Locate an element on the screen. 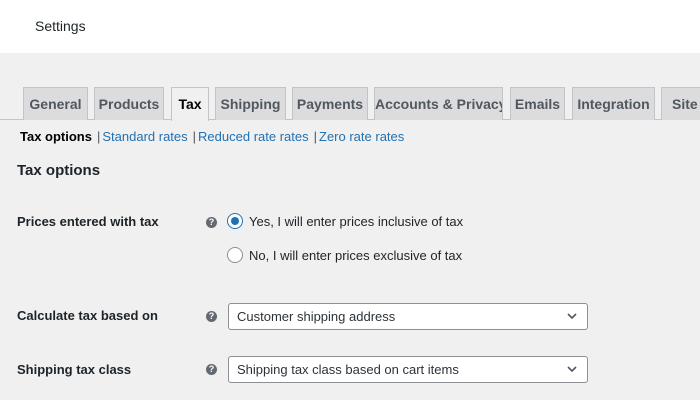  shipping-tax-class-select: Shipping tax class based on cart items is located at coordinates (408, 369).